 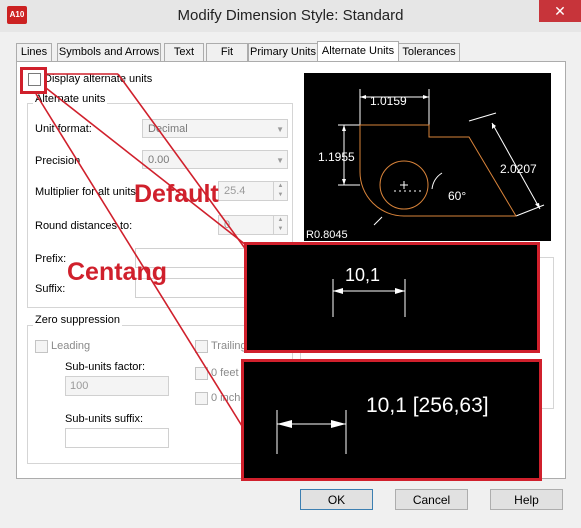 I want to click on checked-example-drawing, so click(x=311, y=432).